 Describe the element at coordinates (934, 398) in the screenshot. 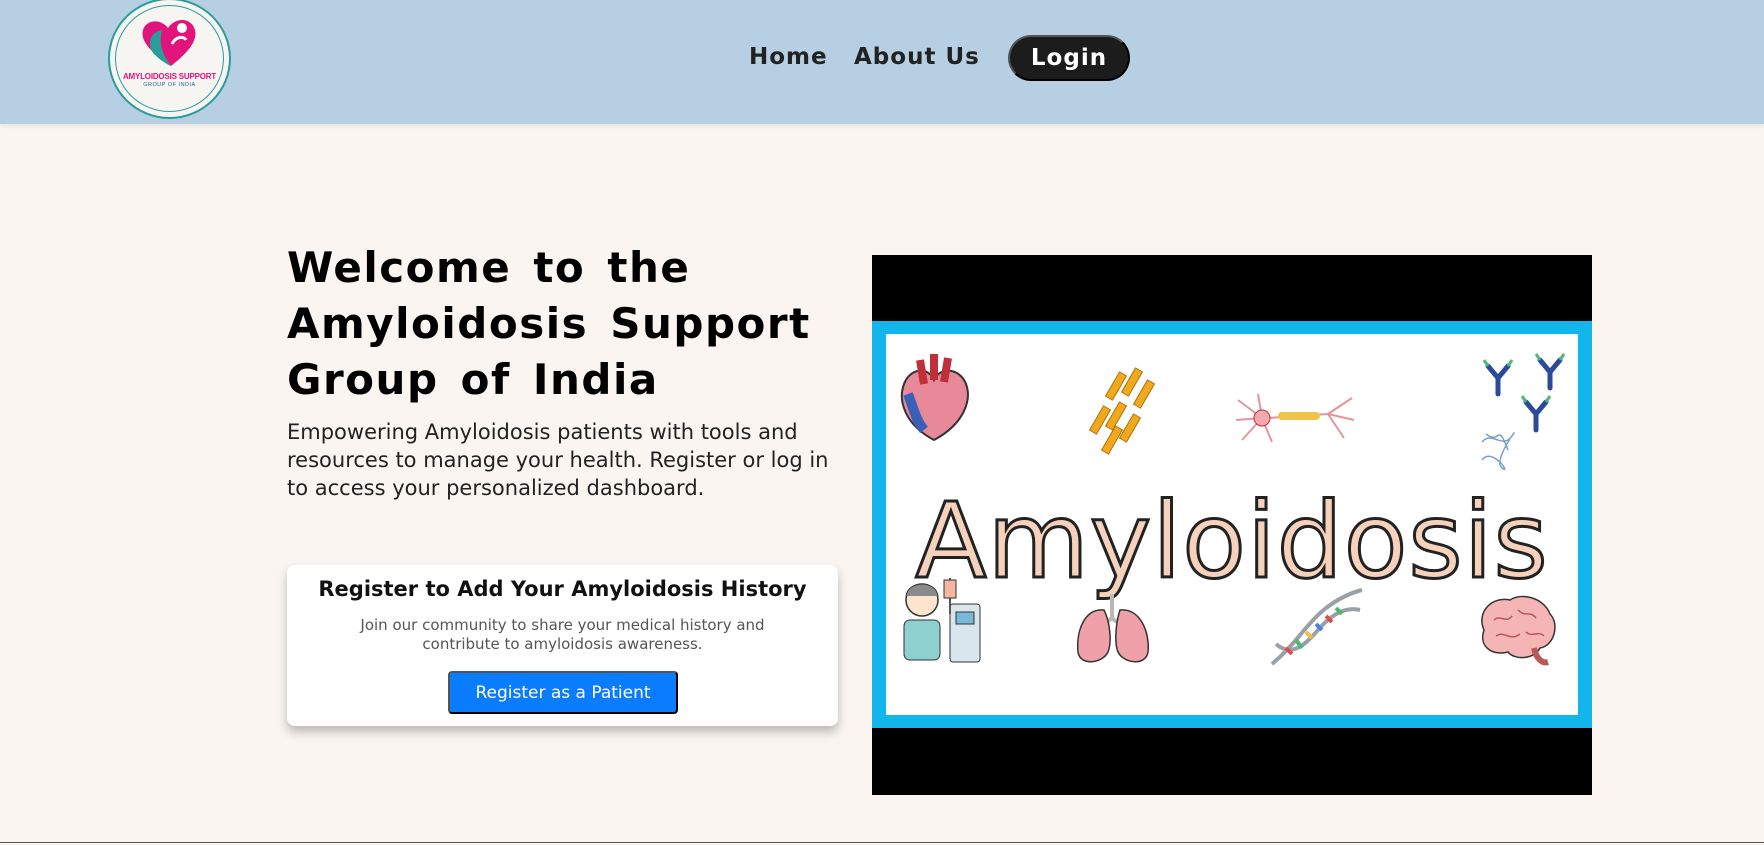

I see `heart-organ-icon` at that location.